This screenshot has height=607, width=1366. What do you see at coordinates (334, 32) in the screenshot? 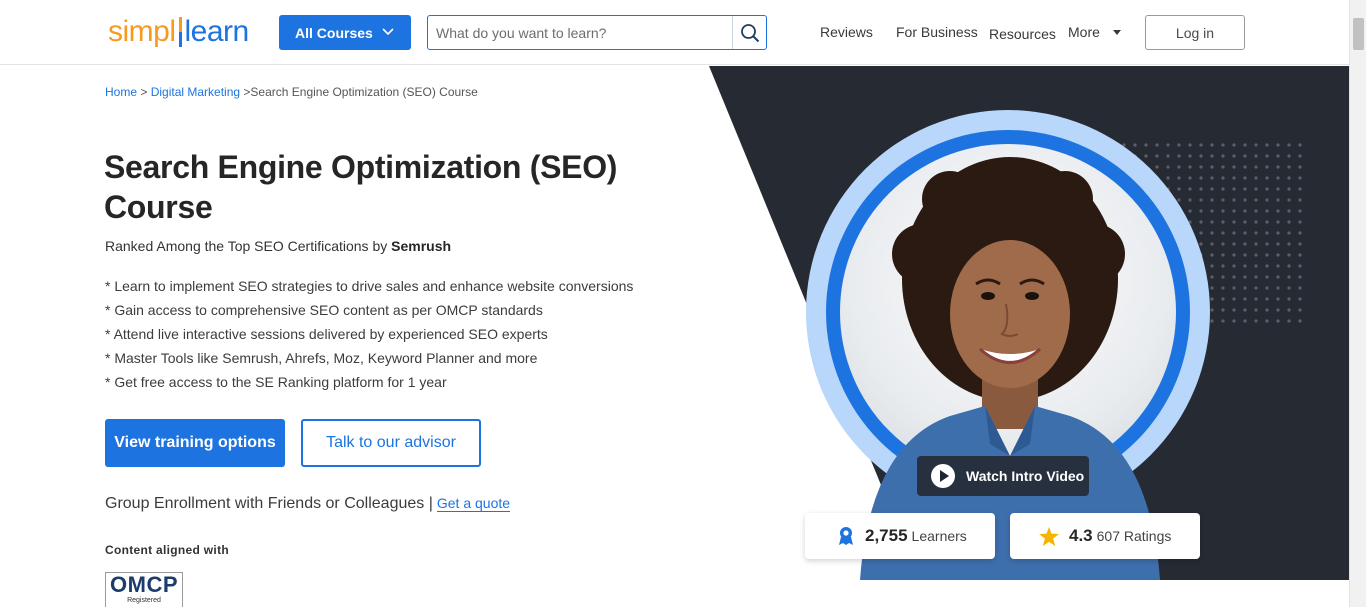
I see `all-courses-label: All Courses` at bounding box center [334, 32].